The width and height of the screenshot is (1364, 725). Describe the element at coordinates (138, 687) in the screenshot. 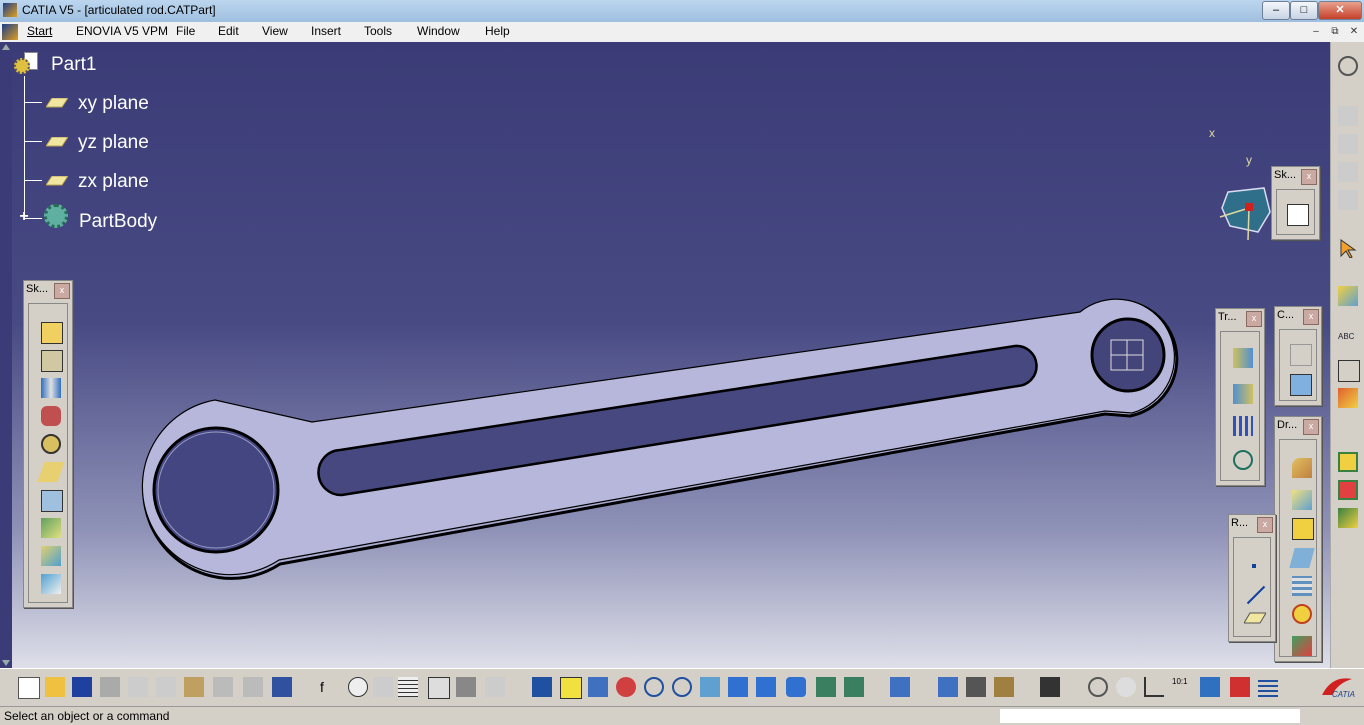

I see `cut-icon` at that location.